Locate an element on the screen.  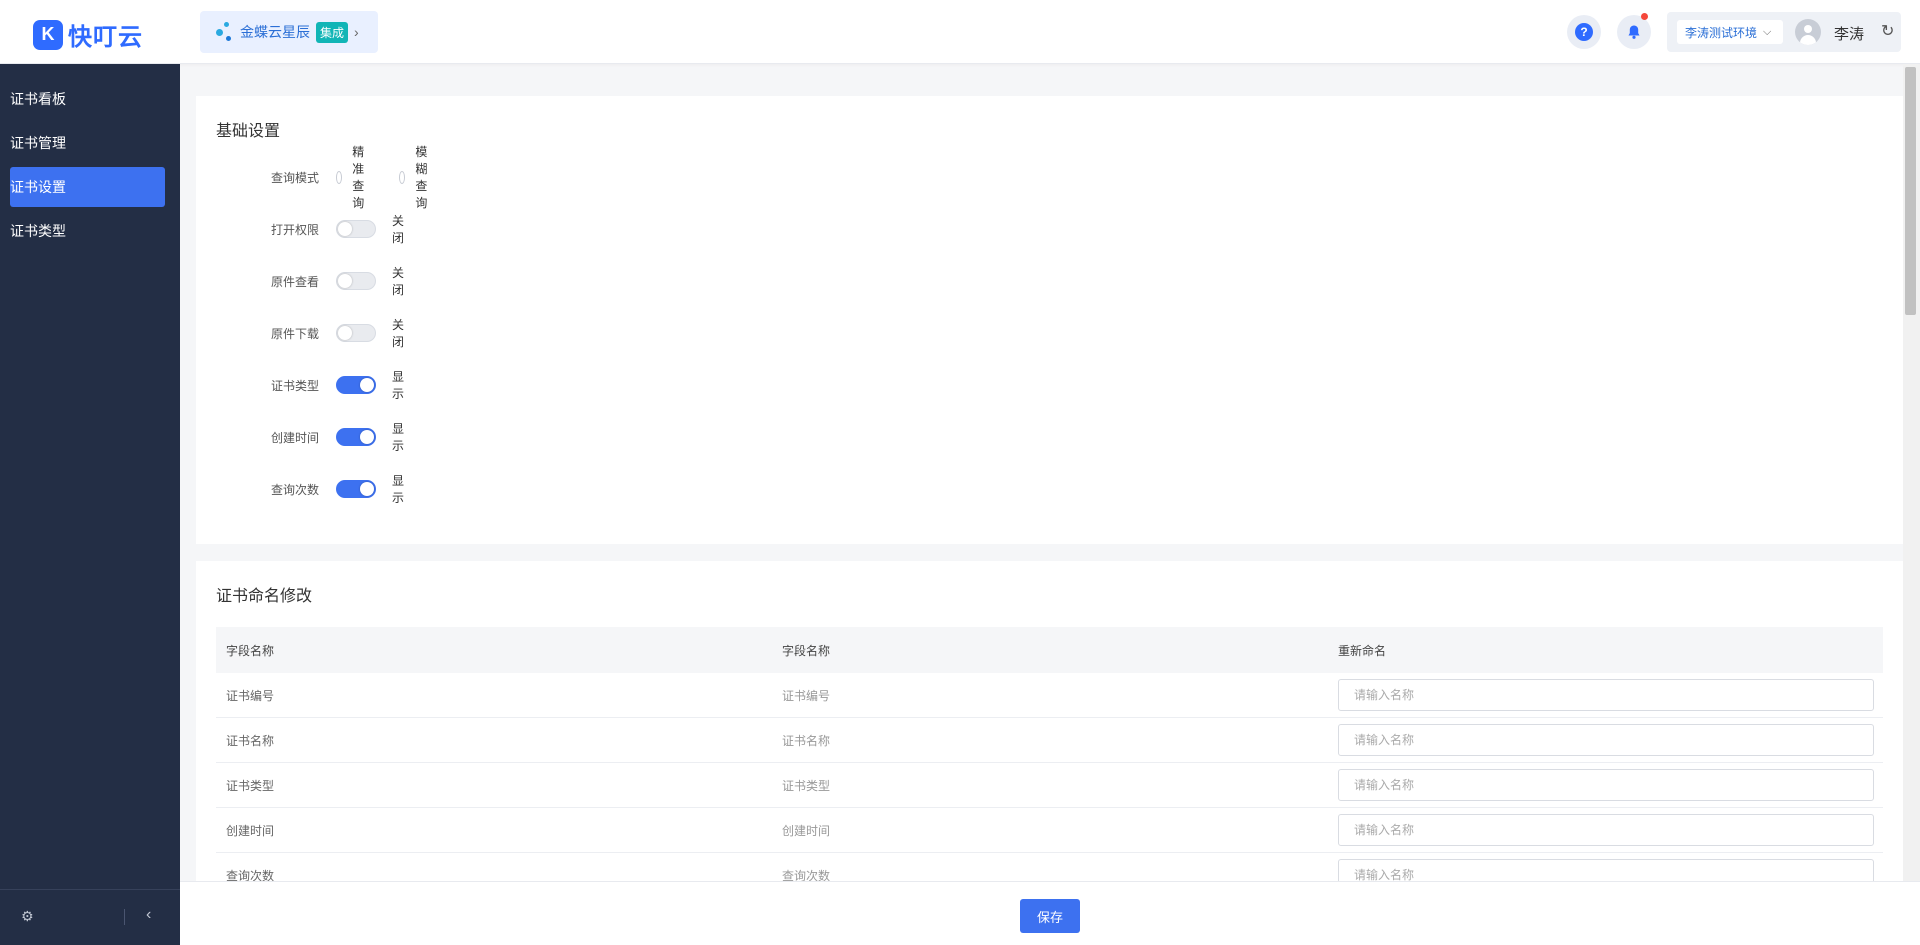
divider is located at coordinates (124, 917).